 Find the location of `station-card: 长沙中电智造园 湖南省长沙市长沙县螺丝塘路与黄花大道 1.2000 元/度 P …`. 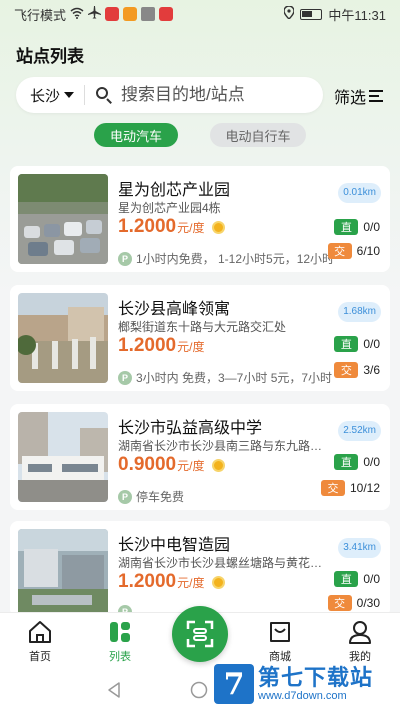

station-card: 长沙中电智造园 湖南省长沙市长沙县螺丝塘路与黄花大道 1.2000 元/度 P … is located at coordinates (200, 570).